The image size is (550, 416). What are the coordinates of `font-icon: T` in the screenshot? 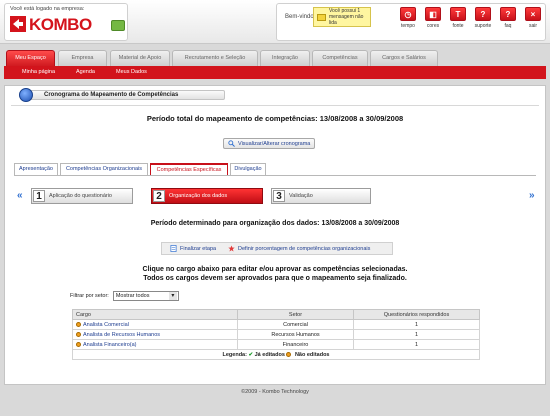 It's located at (458, 14).